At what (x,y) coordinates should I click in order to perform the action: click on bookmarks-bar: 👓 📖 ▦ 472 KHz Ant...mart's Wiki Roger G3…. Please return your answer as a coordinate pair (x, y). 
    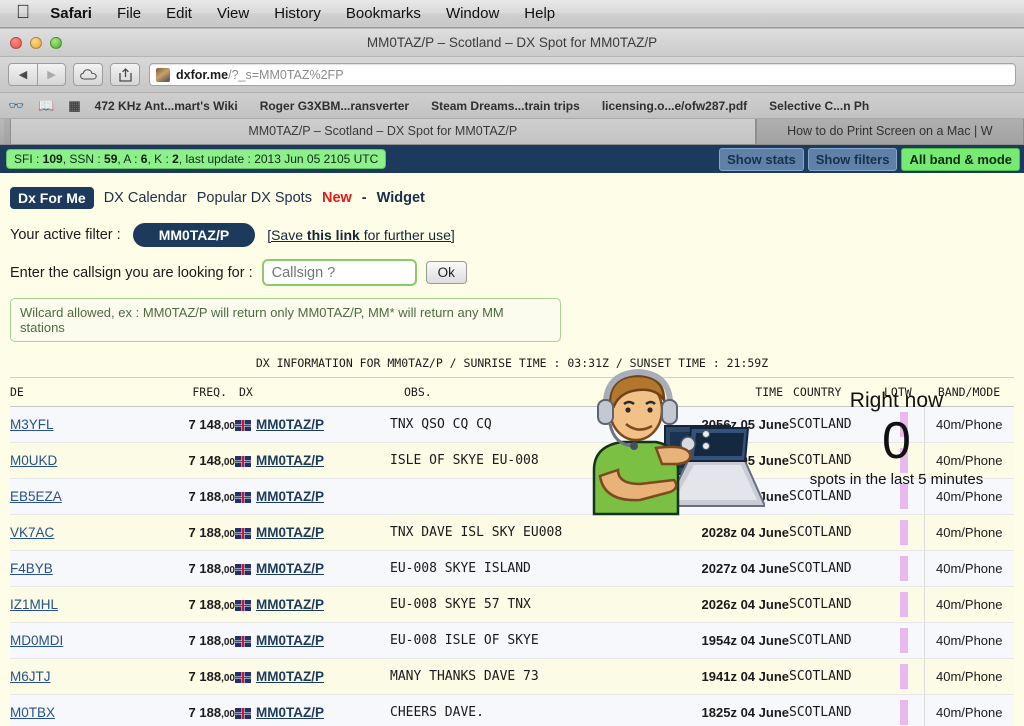
    Looking at the image, I should click on (512, 106).